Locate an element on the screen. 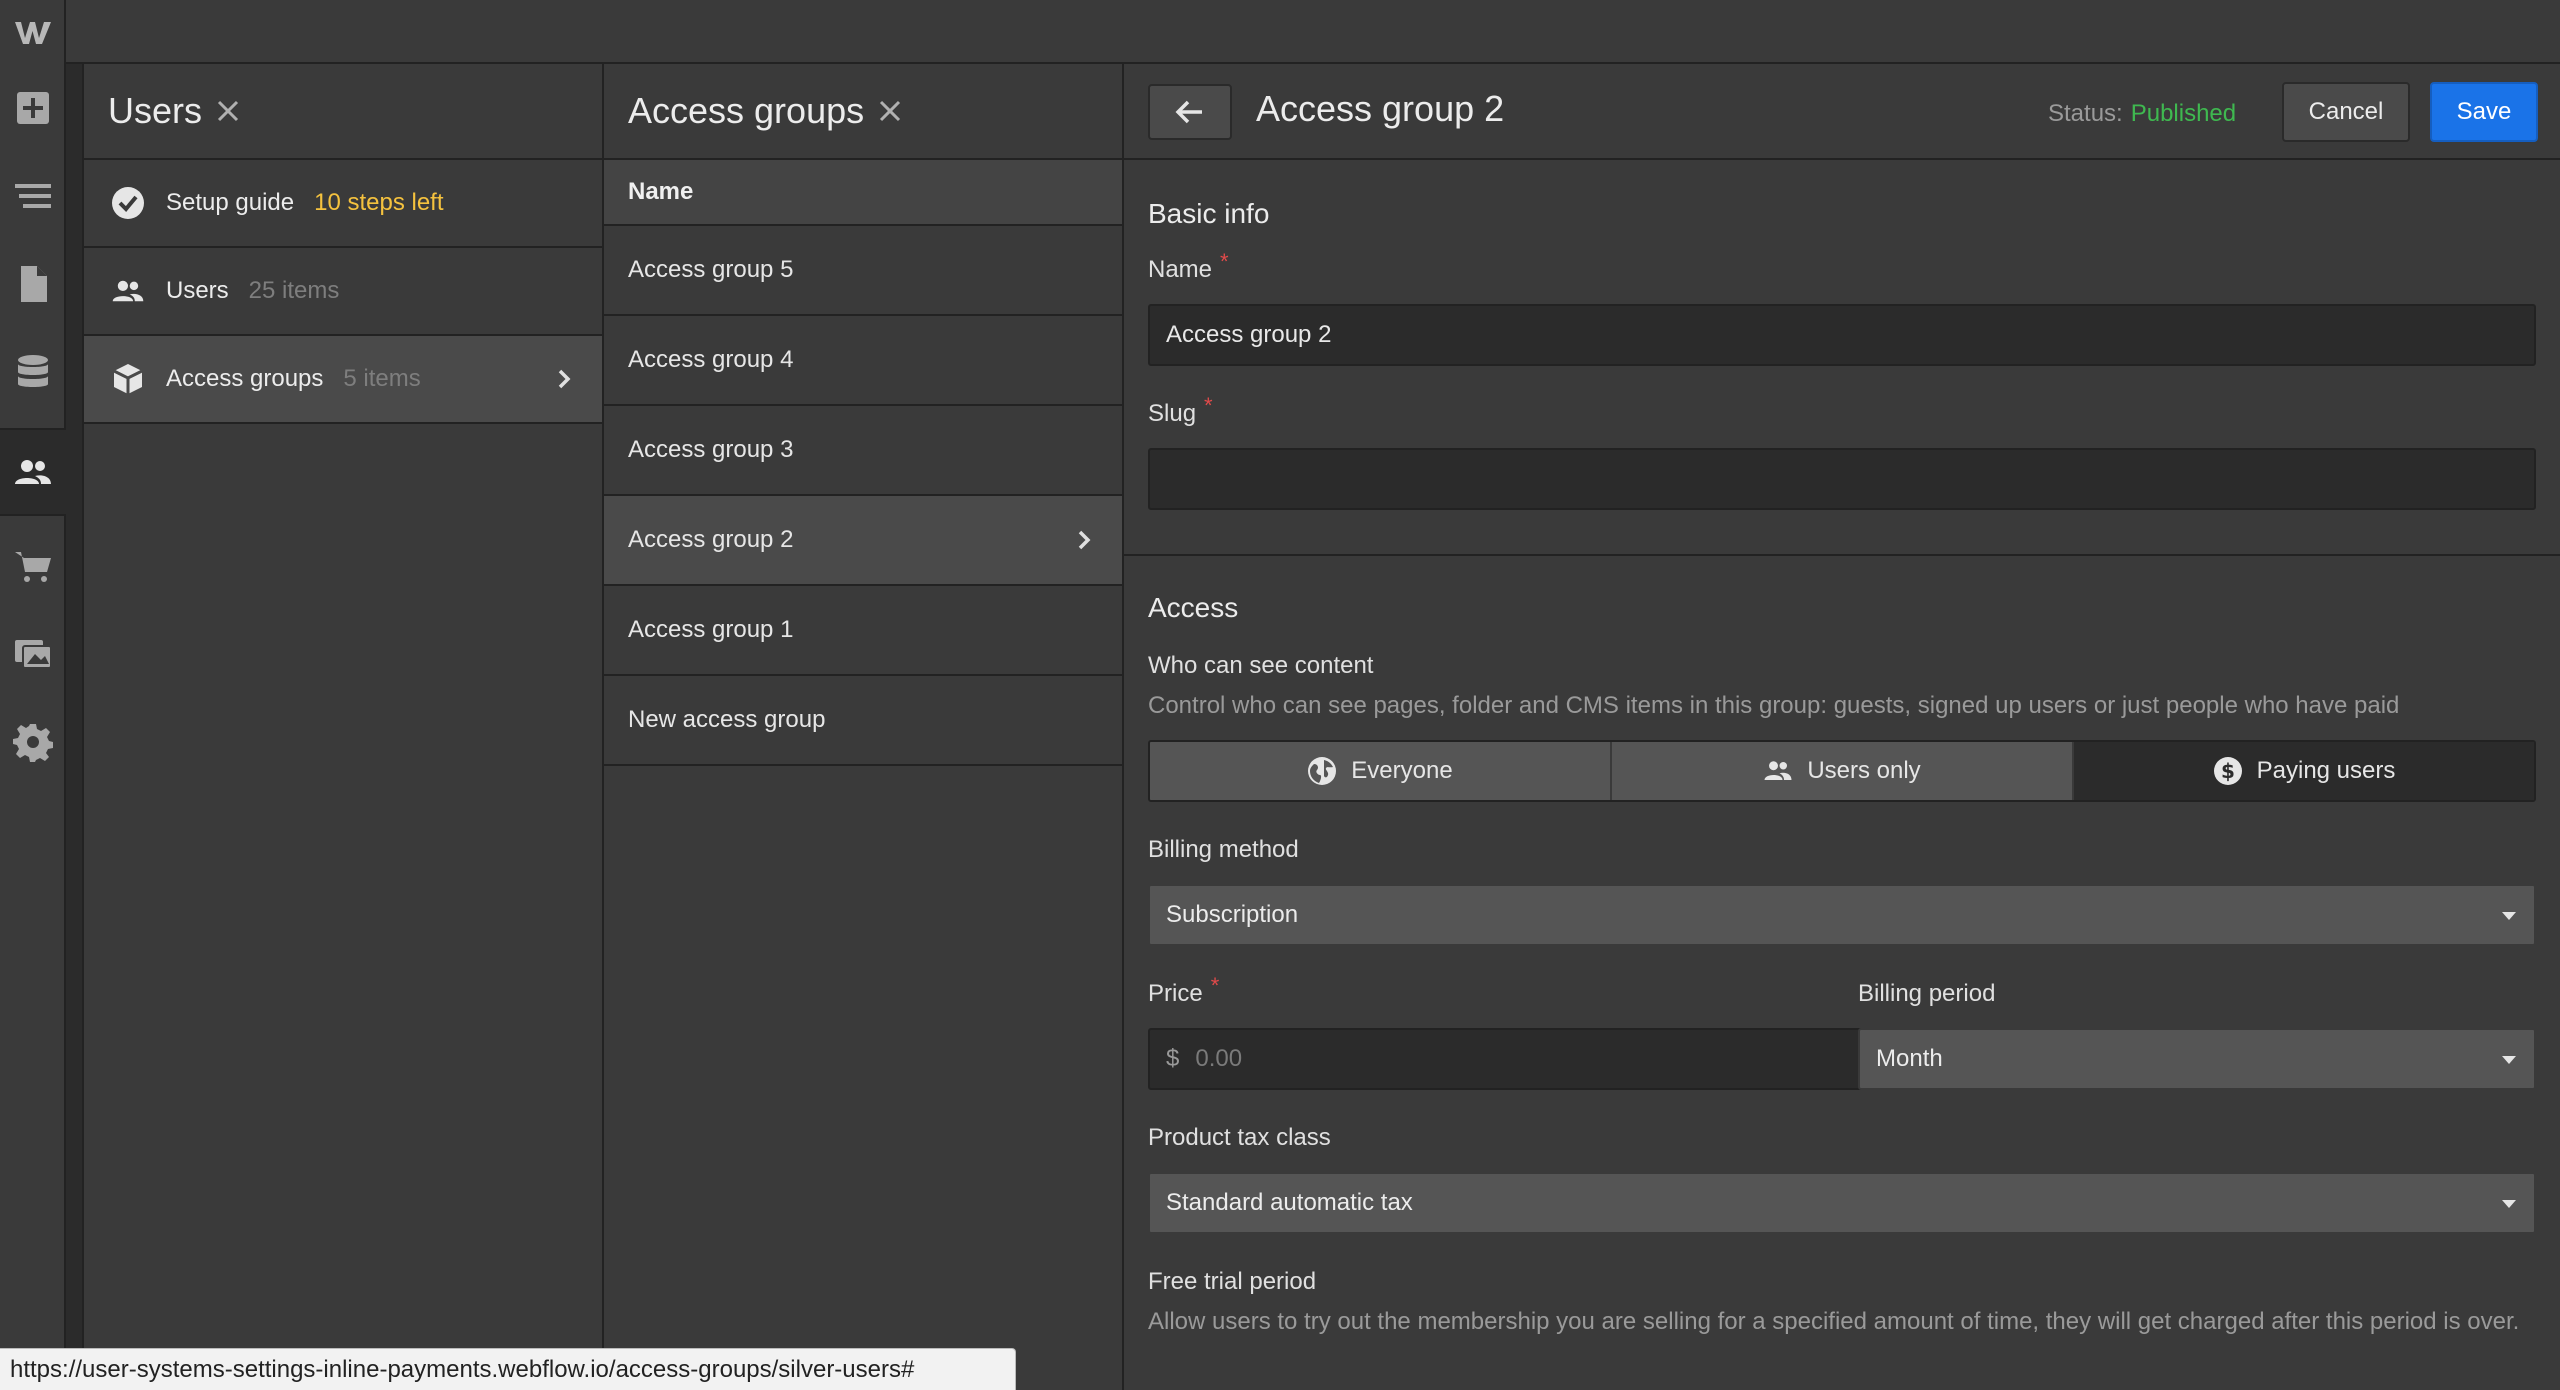 This screenshot has height=1390, width=2560. access-option-paying-users: $ Paying users is located at coordinates (2304, 771).